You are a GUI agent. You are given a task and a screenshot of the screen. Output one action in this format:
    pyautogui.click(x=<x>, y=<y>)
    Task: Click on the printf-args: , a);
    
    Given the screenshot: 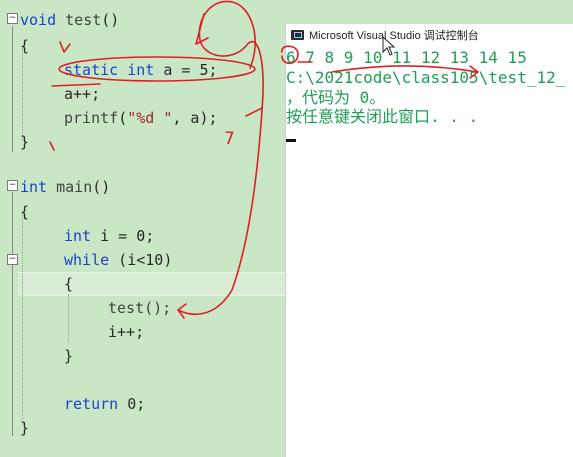 What is the action you would take?
    pyautogui.click(x=195, y=118)
    